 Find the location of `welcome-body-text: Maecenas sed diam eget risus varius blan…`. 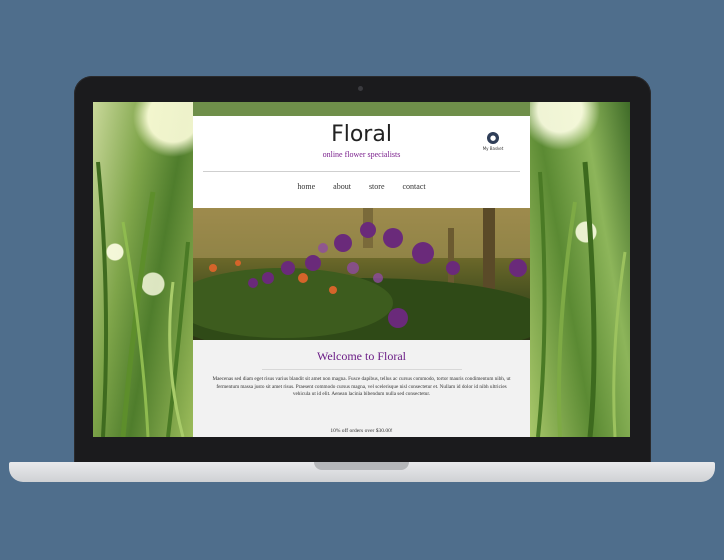

welcome-body-text: Maecenas sed diam eget risus varius blan… is located at coordinates (361, 386).